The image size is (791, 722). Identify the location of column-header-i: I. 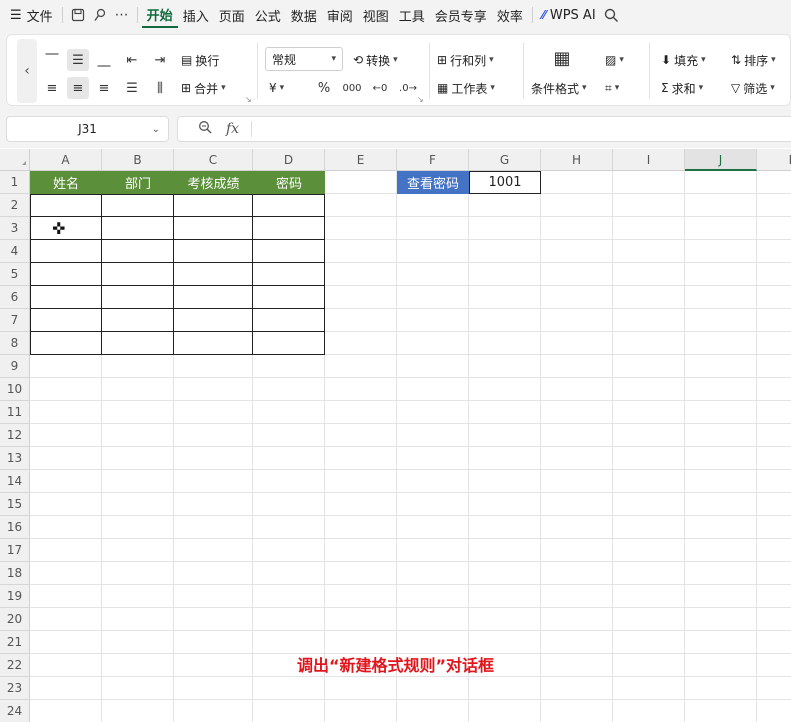
(649, 160).